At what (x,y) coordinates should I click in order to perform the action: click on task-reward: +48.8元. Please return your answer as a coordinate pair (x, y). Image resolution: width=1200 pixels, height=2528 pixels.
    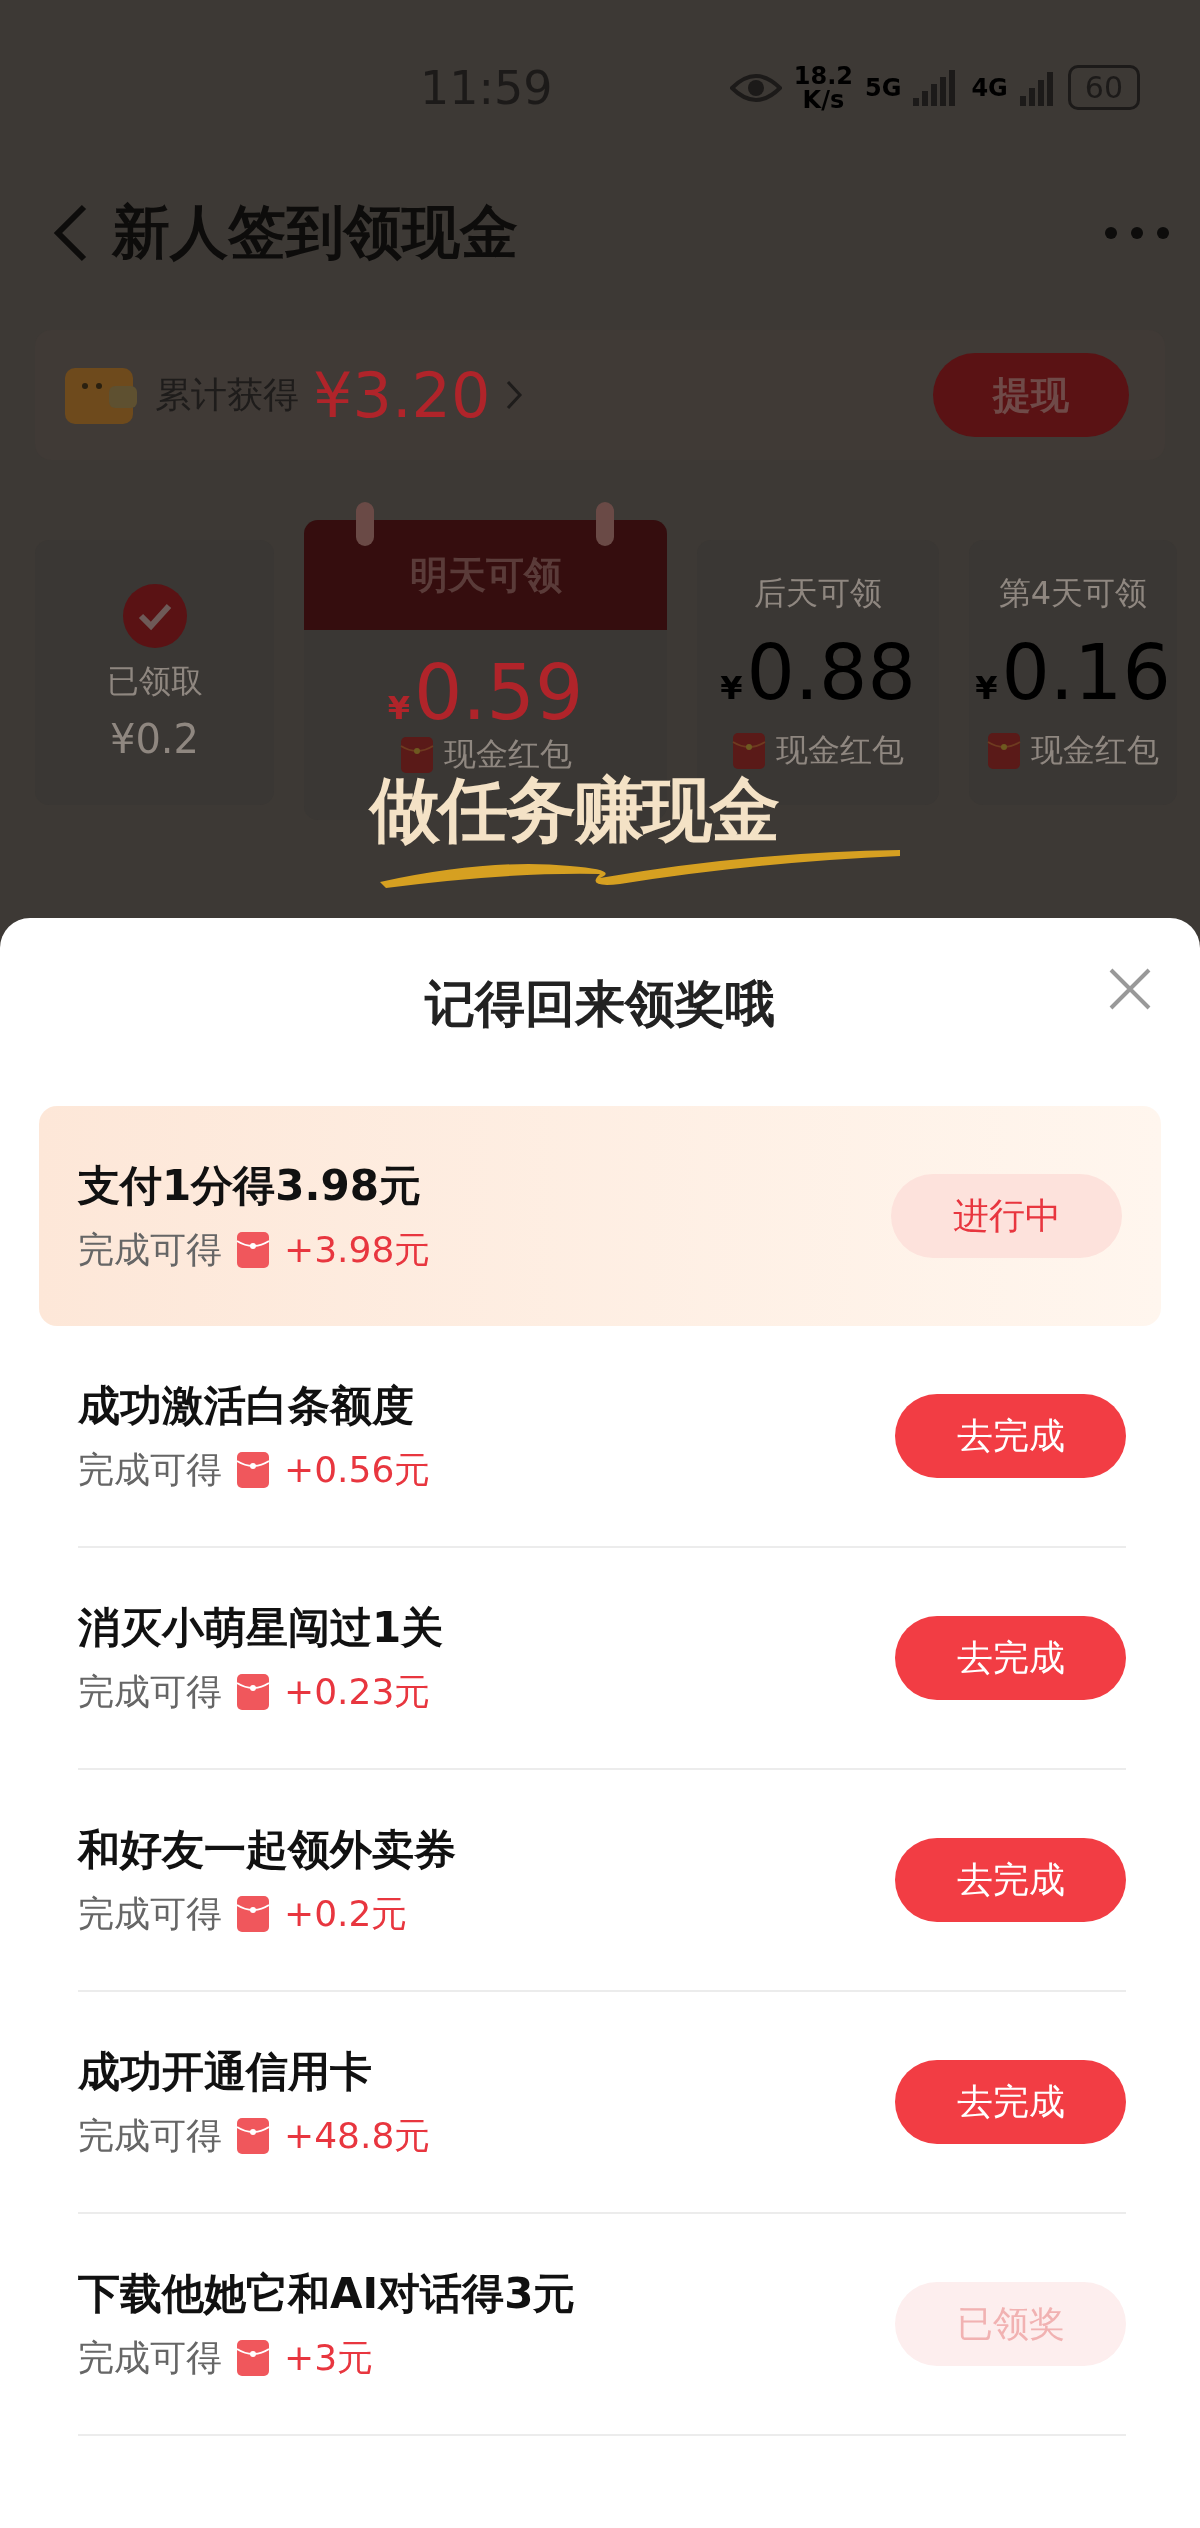
    Looking at the image, I should click on (357, 2135).